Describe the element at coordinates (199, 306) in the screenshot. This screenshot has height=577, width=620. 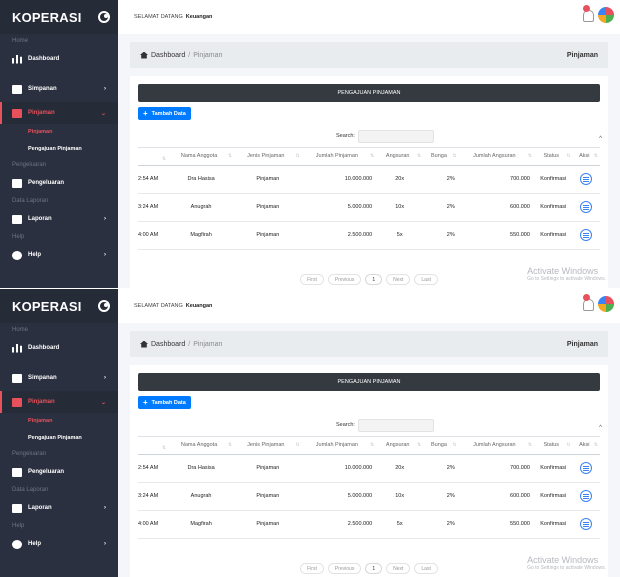
I see `user-name: Keuangan` at that location.